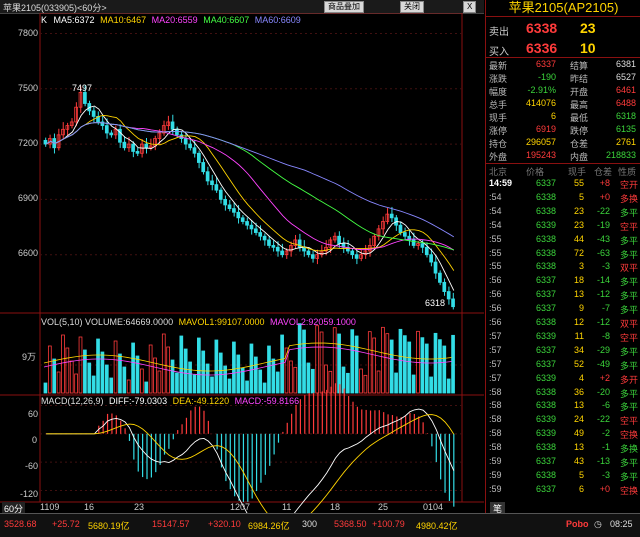 The image size is (640, 537). What do you see at coordinates (20, 524) in the screenshot?
I see `index-value: 3528.68` at bounding box center [20, 524].